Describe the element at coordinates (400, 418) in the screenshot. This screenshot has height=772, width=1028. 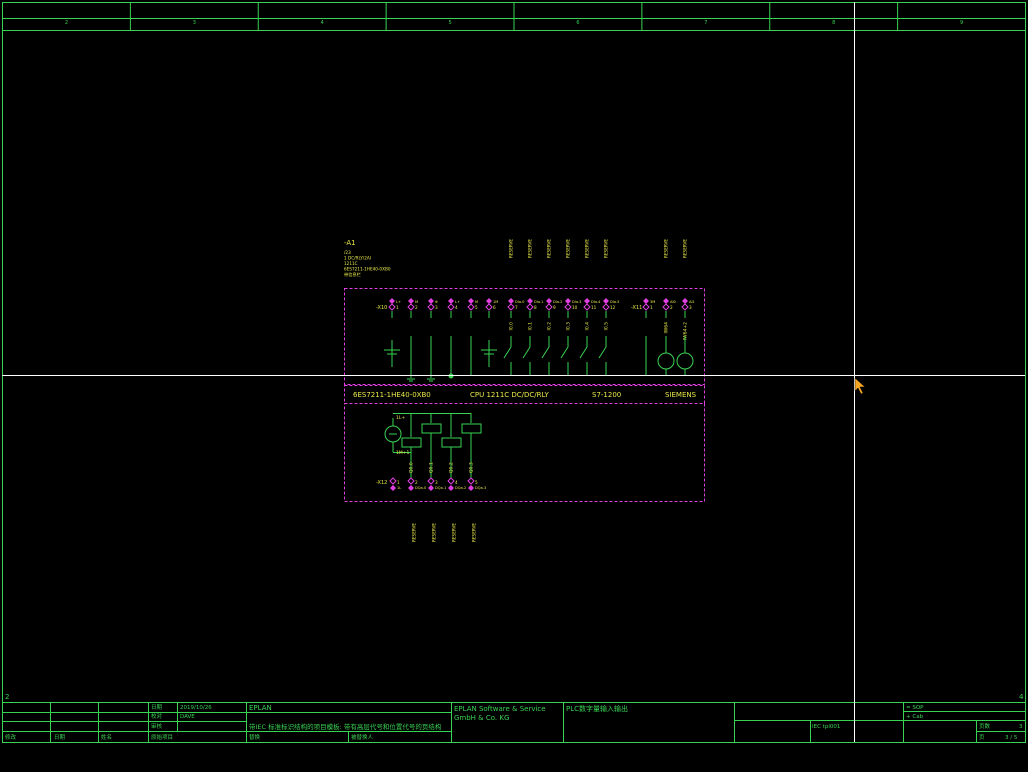
I see `supply-label-1: 1L+` at that location.